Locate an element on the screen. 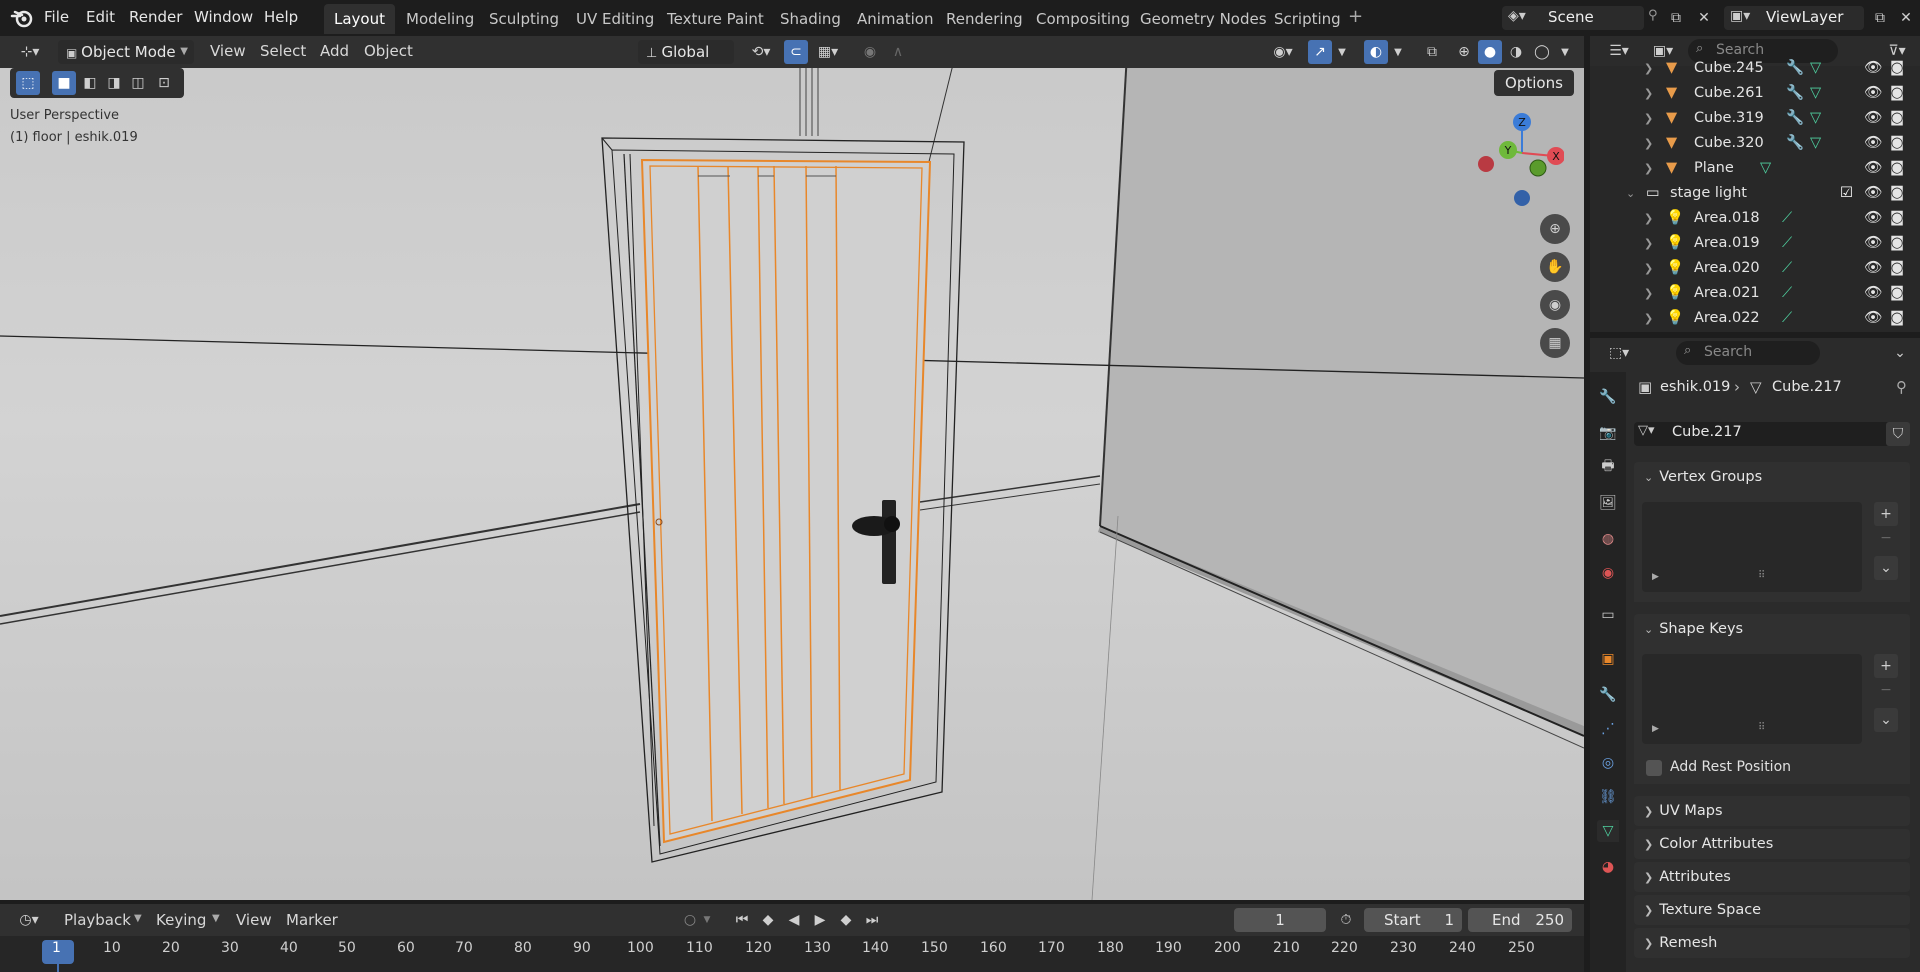 Image resolution: width=1920 pixels, height=972 pixels. xray-icon: ⧉ is located at coordinates (1432, 52).